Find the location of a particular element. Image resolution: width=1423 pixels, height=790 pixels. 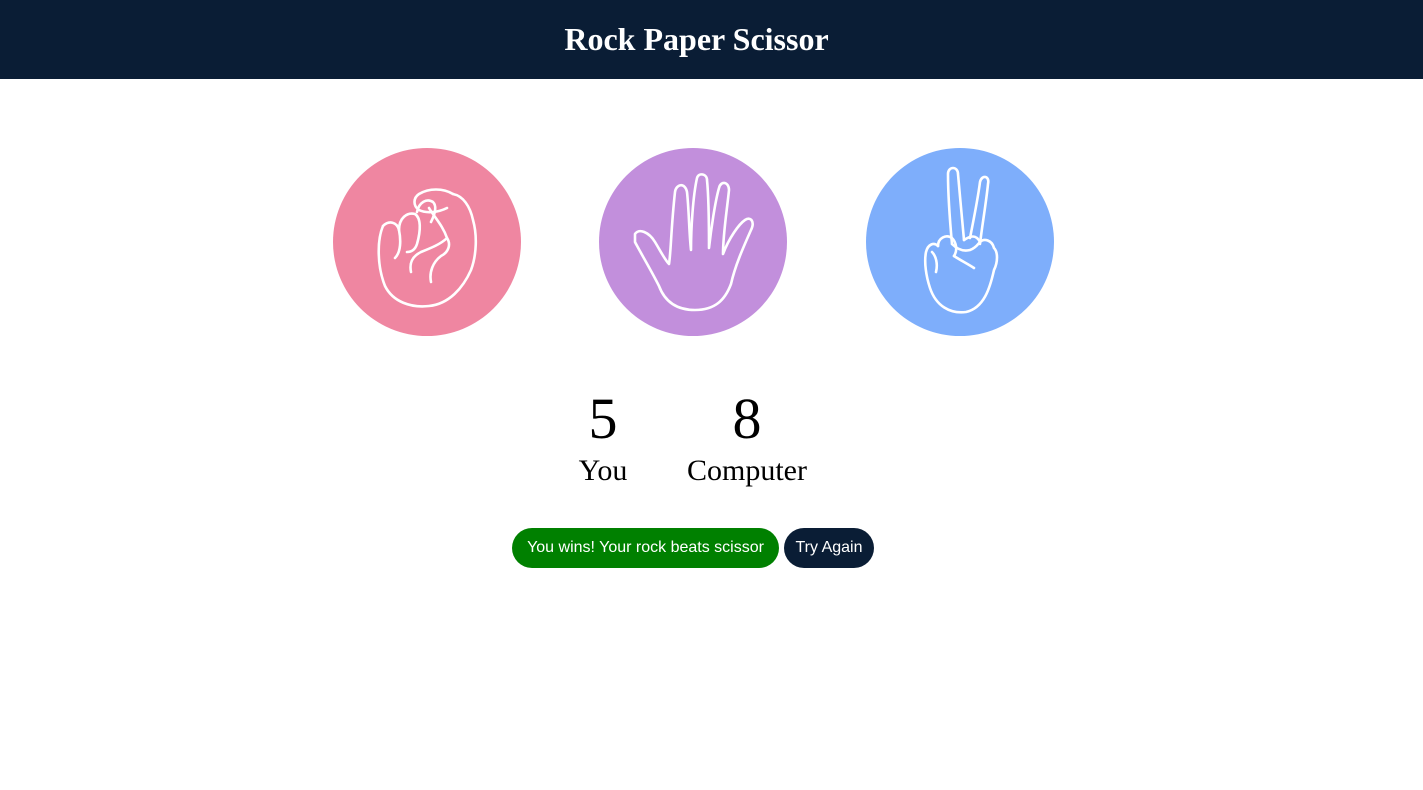

app-header: Rock Paper Scissor is located at coordinates (711, 39).